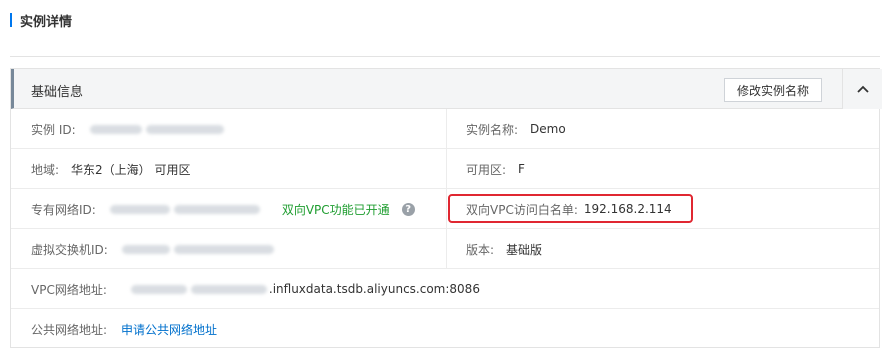 This screenshot has width=894, height=357. I want to click on instance-name-label: 实例名称:, so click(492, 129).